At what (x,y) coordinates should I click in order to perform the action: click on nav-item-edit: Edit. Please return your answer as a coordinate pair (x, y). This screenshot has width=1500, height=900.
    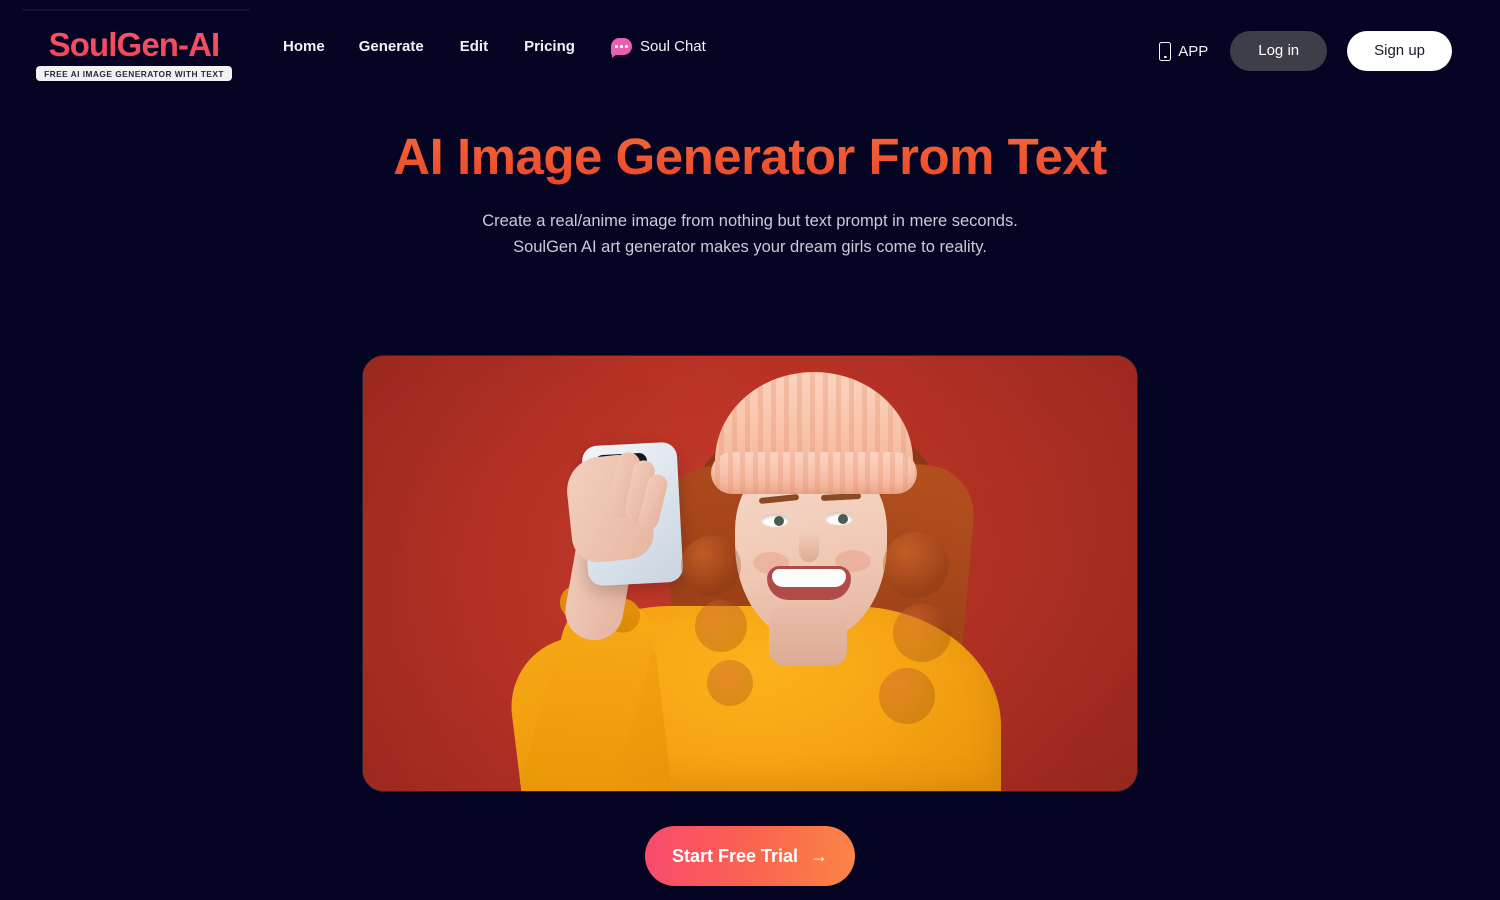
    Looking at the image, I should click on (492, 46).